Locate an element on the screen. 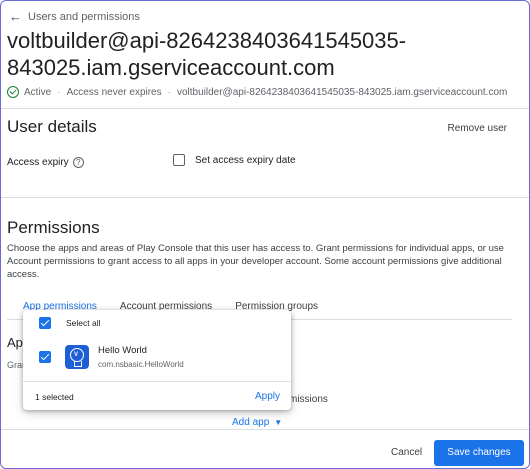 Image resolution: width=530 pixels, height=469 pixels. access-expiry-text: Access expiry is located at coordinates (38, 162).